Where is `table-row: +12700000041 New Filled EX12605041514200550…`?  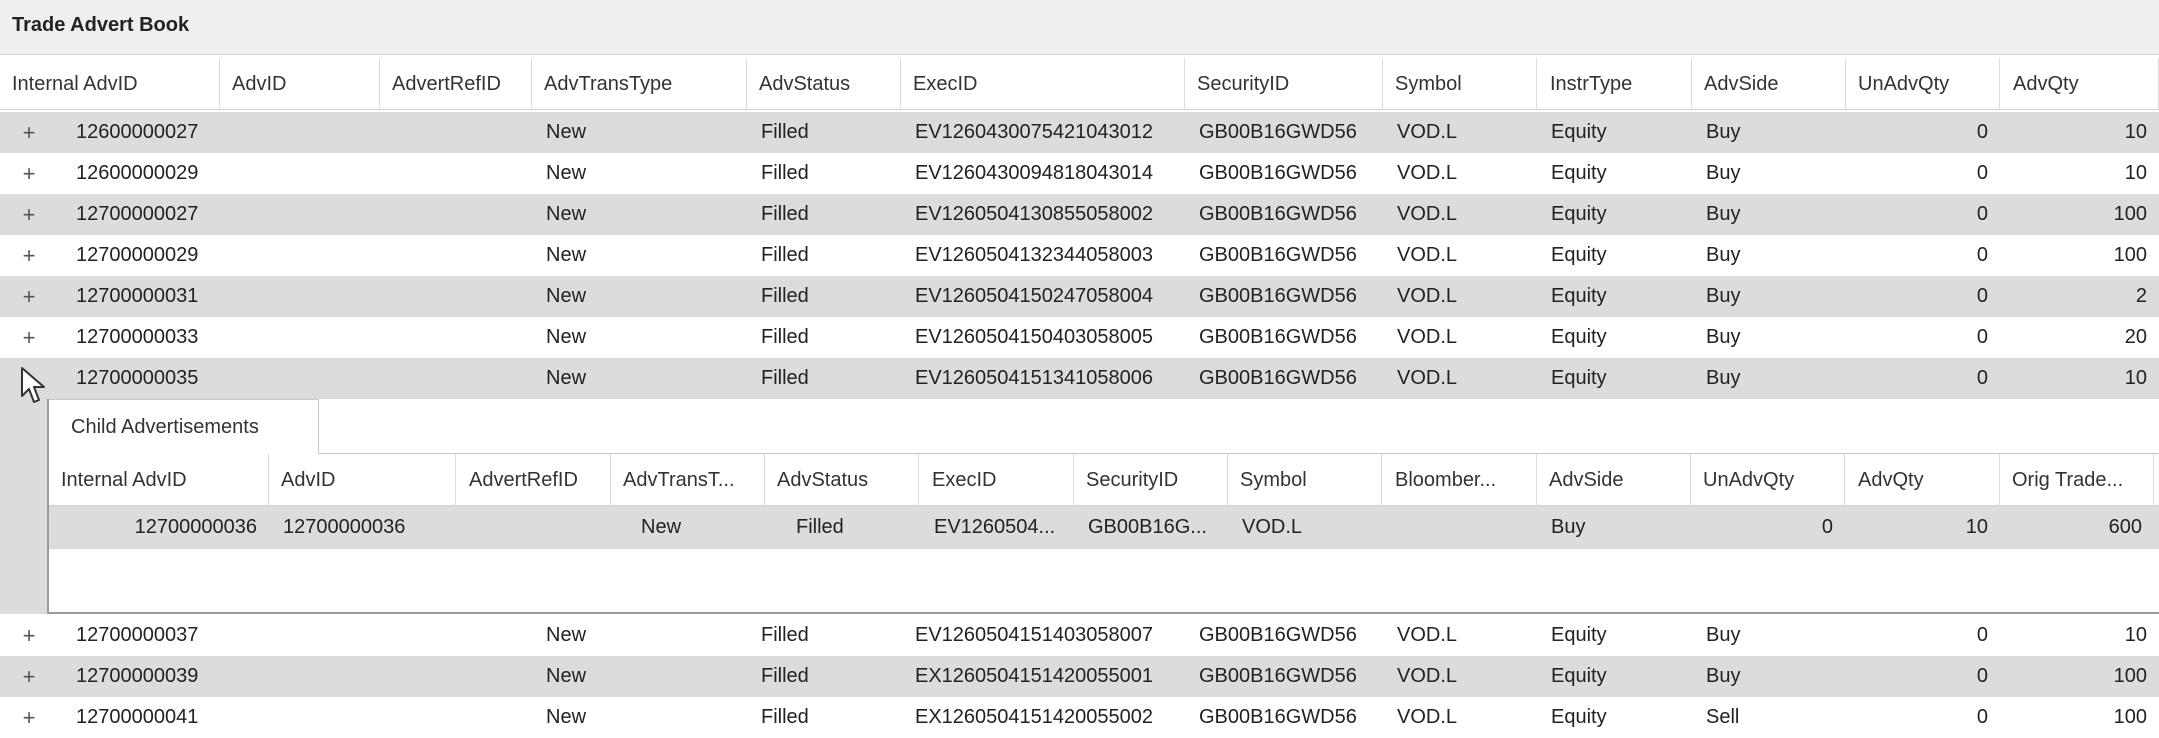 table-row: +12700000041 New Filled EX12605041514200550… is located at coordinates (1079, 717).